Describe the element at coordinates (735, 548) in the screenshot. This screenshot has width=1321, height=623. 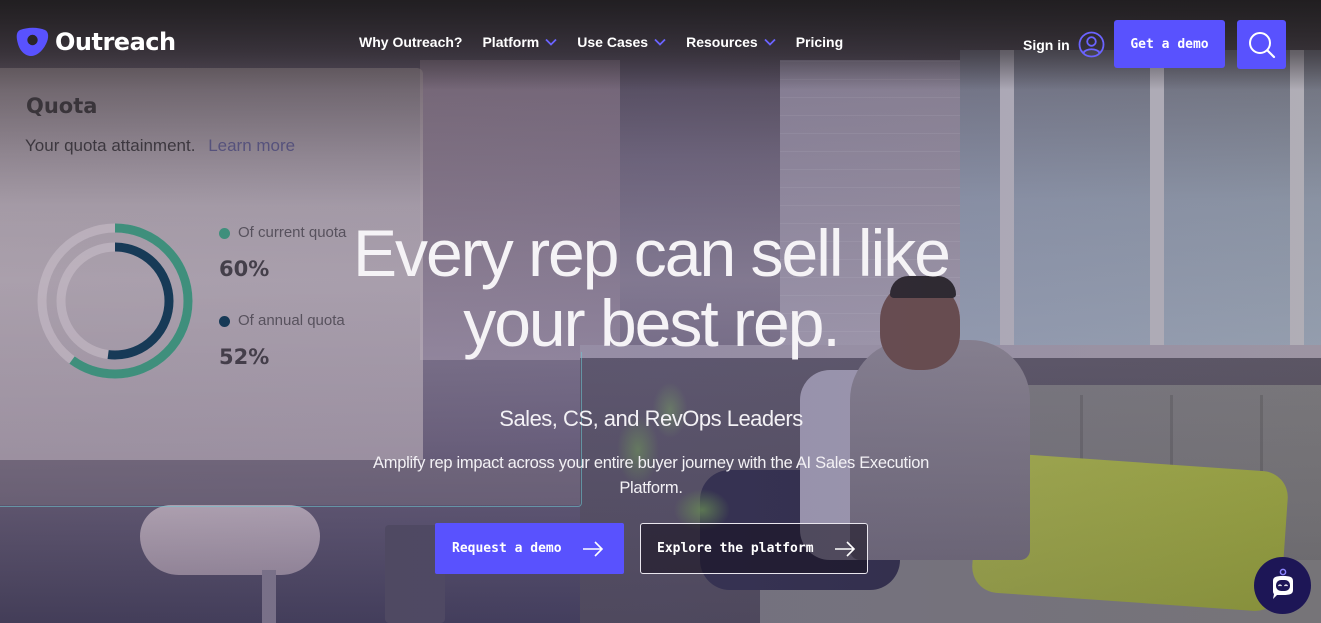
I see `explore-platform-label: Explore the platform` at that location.